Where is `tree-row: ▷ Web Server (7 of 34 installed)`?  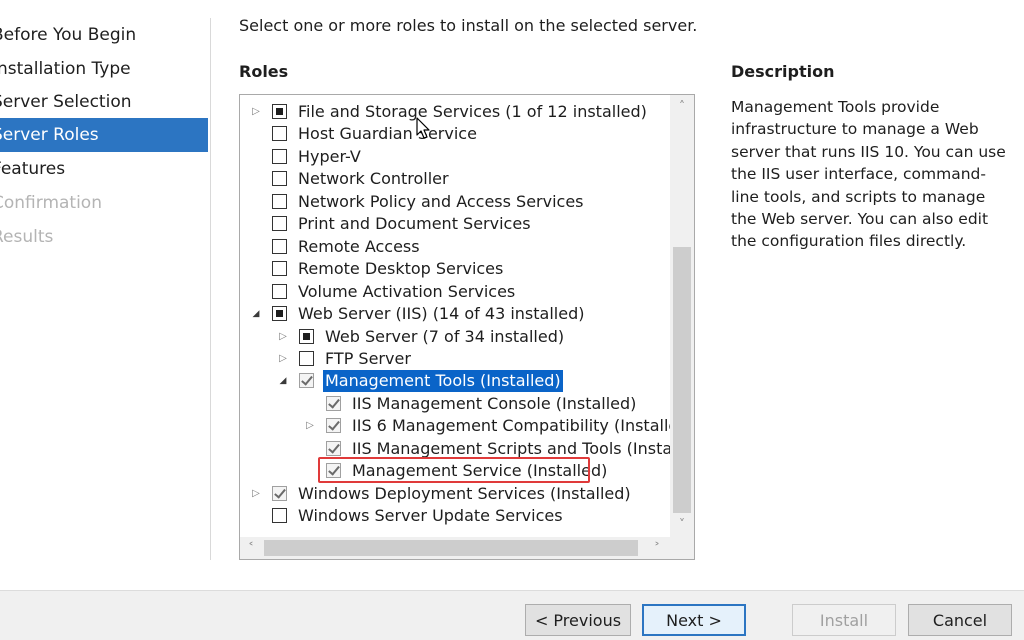 tree-row: ▷ Web Server (7 of 34 installed) is located at coordinates (455, 337).